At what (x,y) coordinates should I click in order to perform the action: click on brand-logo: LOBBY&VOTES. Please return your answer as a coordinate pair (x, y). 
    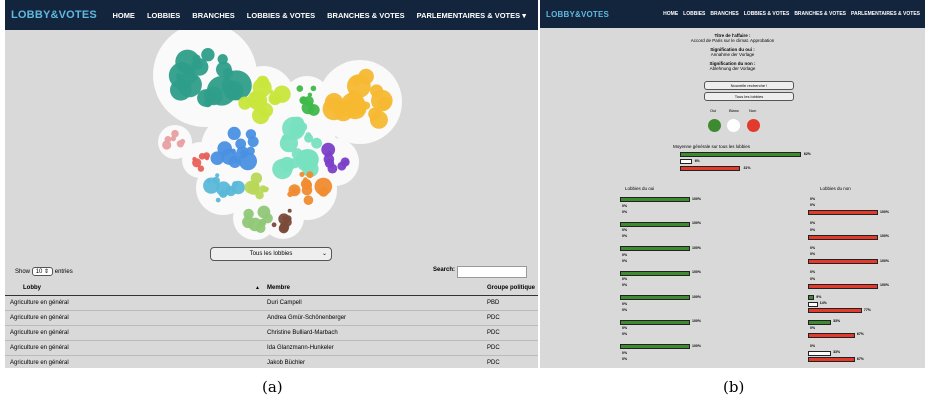
    Looking at the image, I should click on (51, 15).